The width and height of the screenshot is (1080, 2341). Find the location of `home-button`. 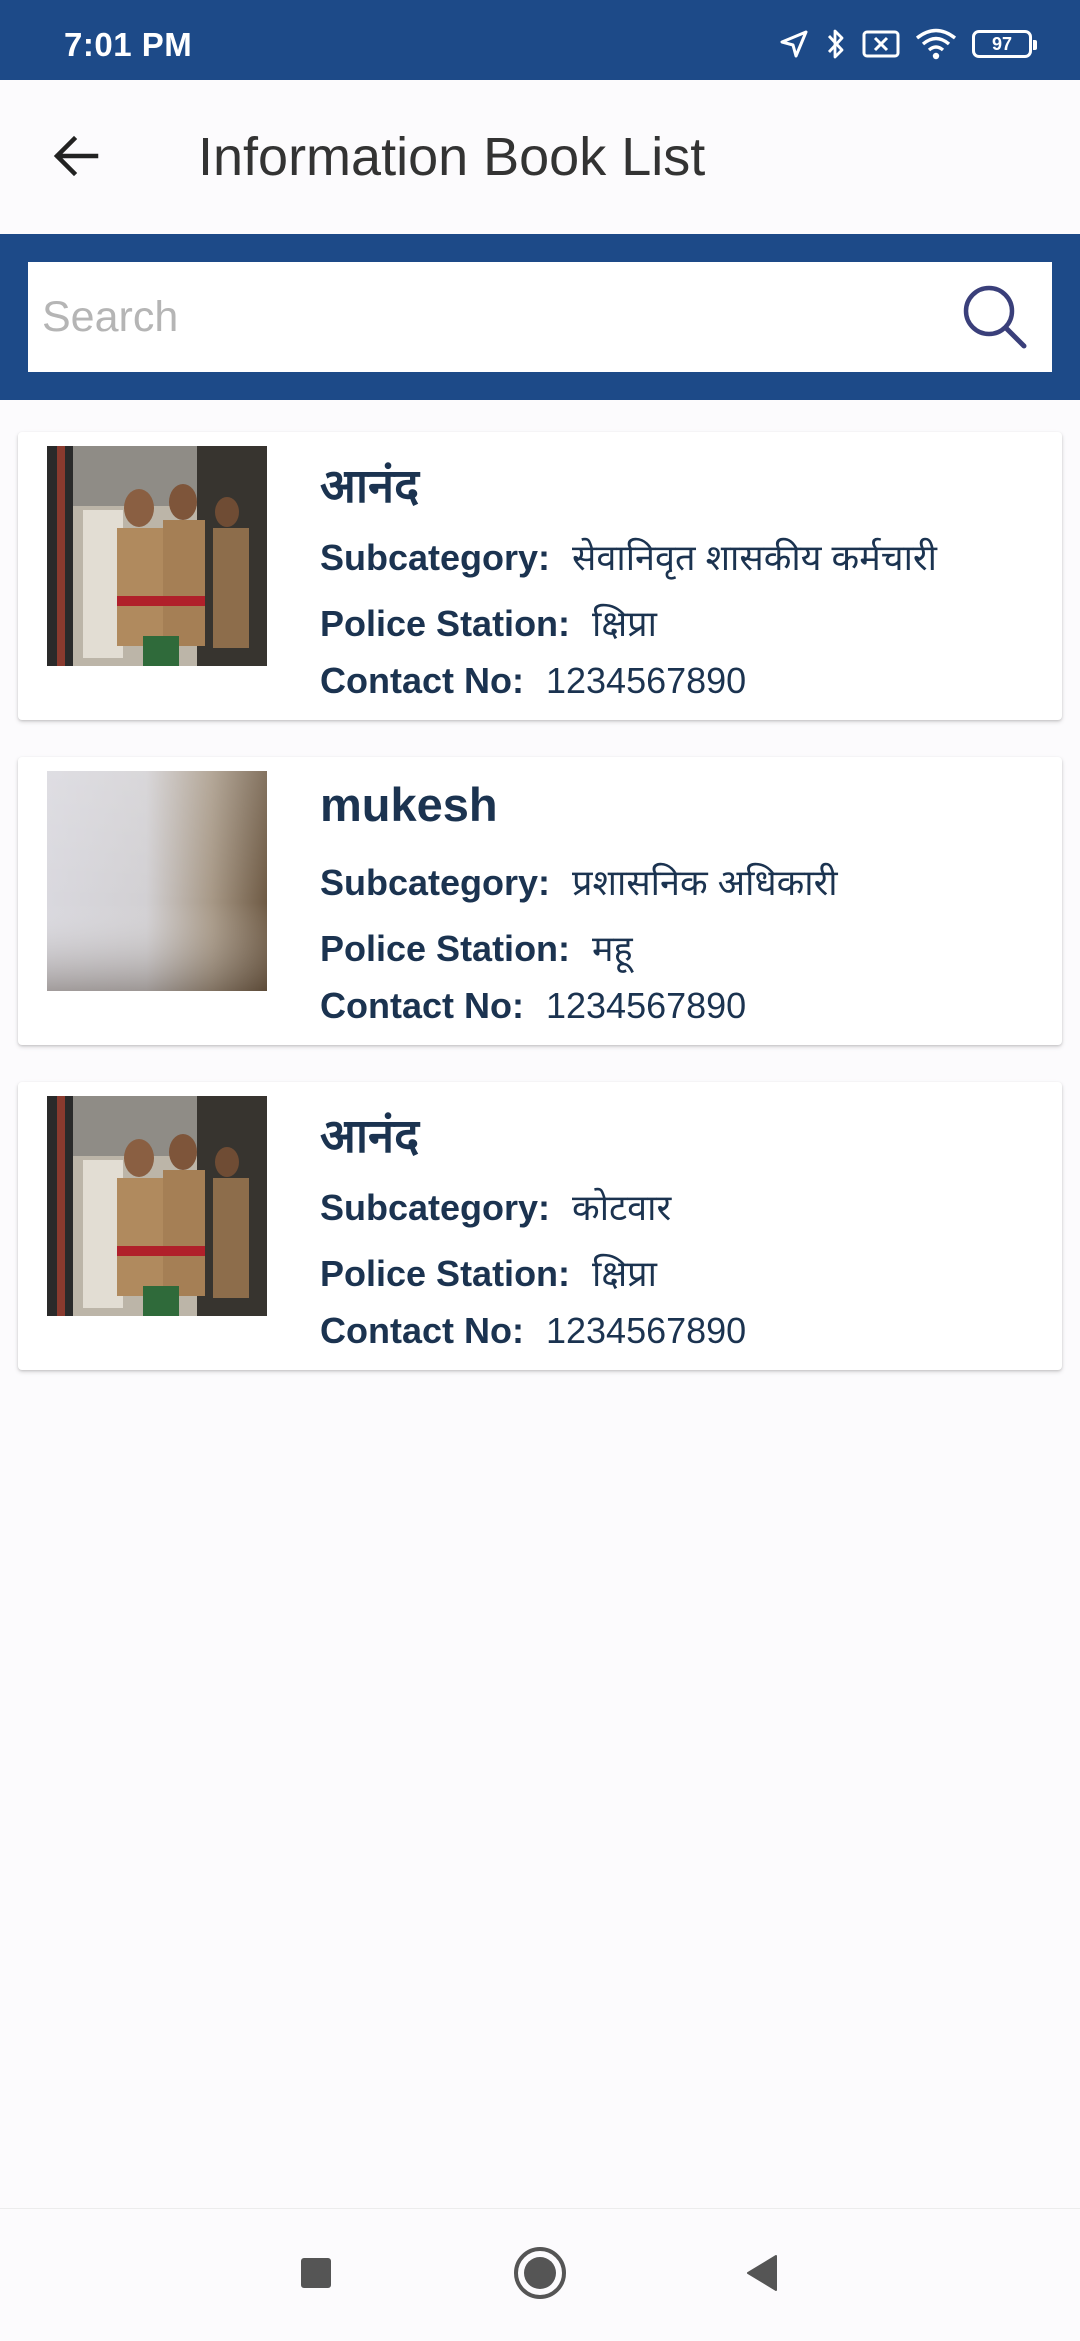

home-button is located at coordinates (540, 2275).